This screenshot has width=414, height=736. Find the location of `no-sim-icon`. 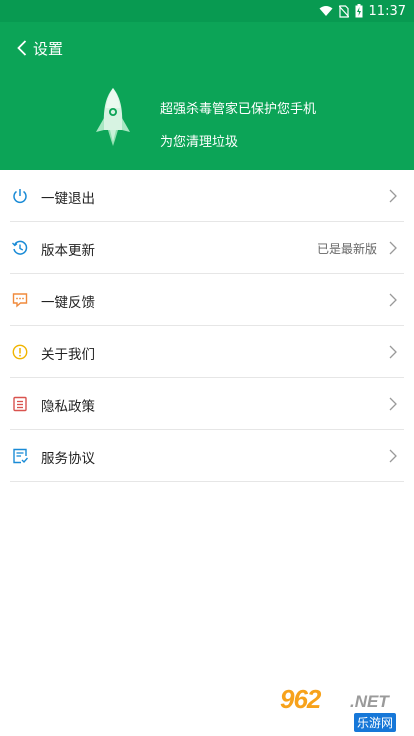

no-sim-icon is located at coordinates (343, 11).